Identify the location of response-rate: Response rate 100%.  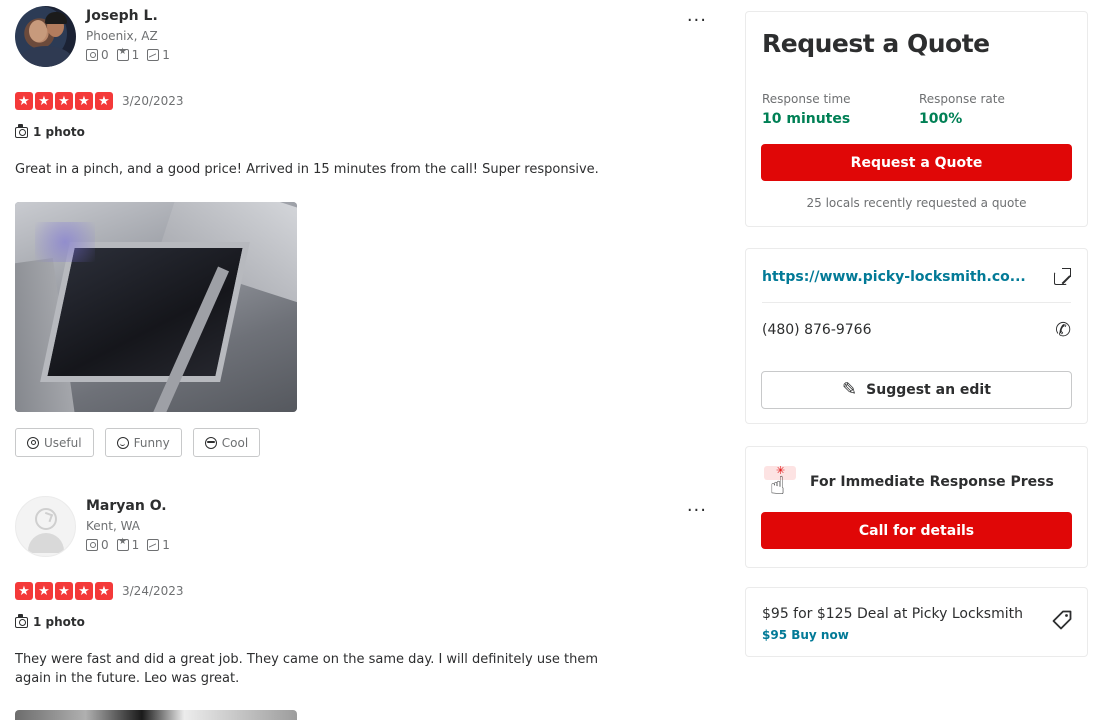
(962, 110).